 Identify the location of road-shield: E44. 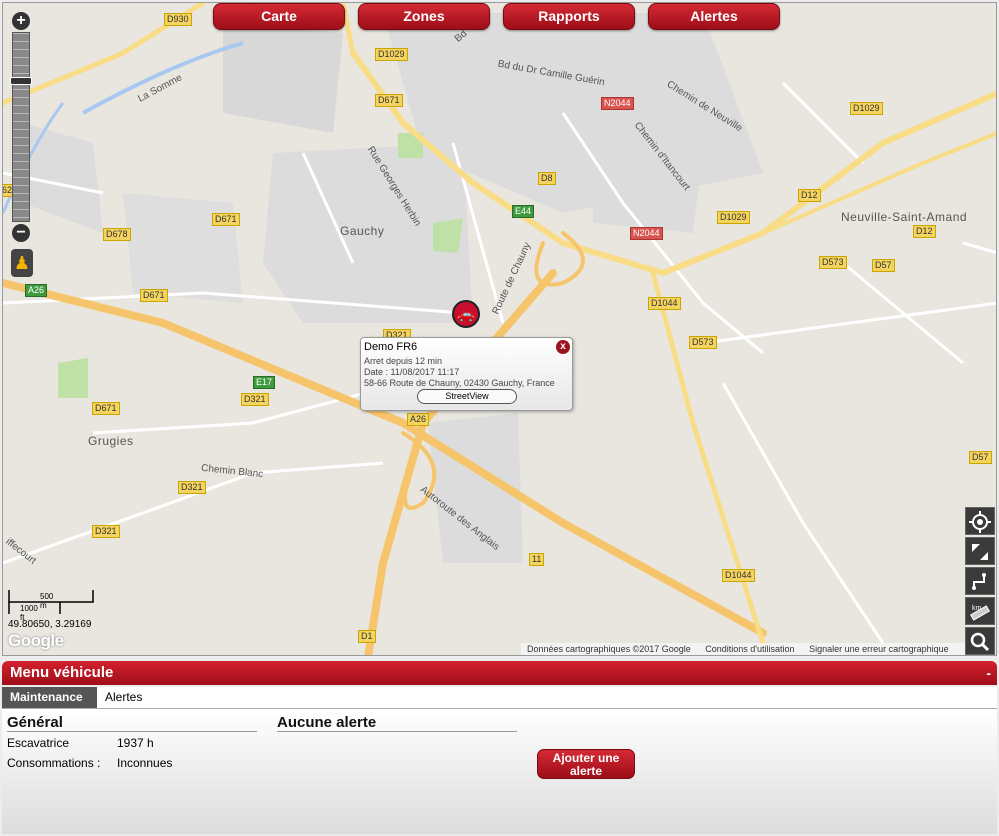
(523, 211).